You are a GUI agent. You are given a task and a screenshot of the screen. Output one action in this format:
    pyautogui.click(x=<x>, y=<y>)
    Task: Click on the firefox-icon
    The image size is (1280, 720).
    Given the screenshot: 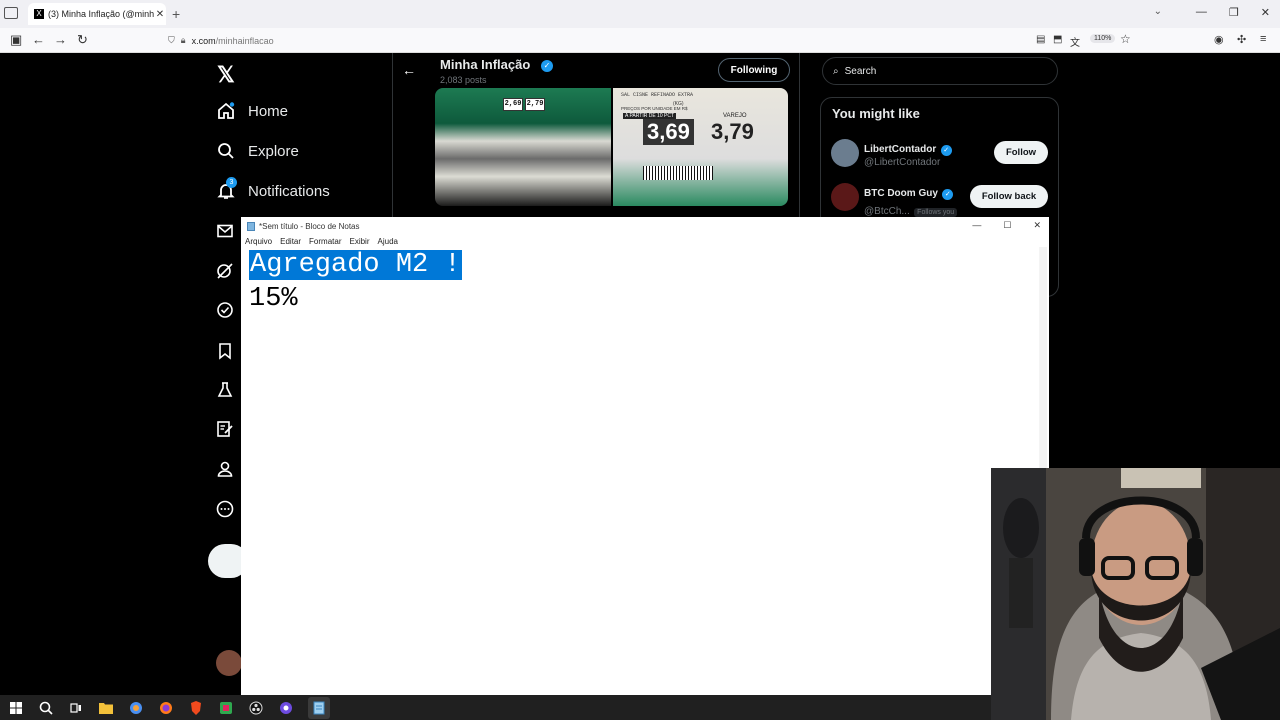 What is the action you would take?
    pyautogui.click(x=166, y=708)
    